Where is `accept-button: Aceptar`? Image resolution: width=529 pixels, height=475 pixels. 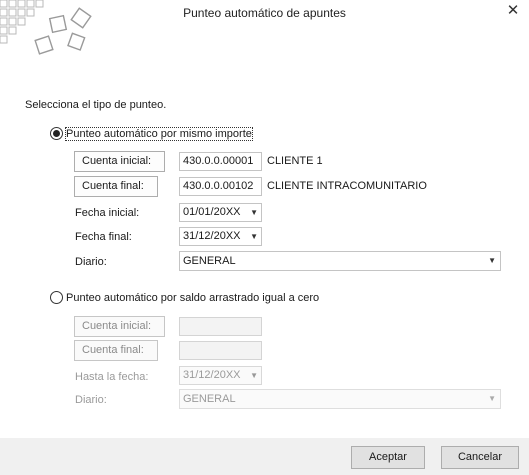
accept-button: Aceptar is located at coordinates (388, 457).